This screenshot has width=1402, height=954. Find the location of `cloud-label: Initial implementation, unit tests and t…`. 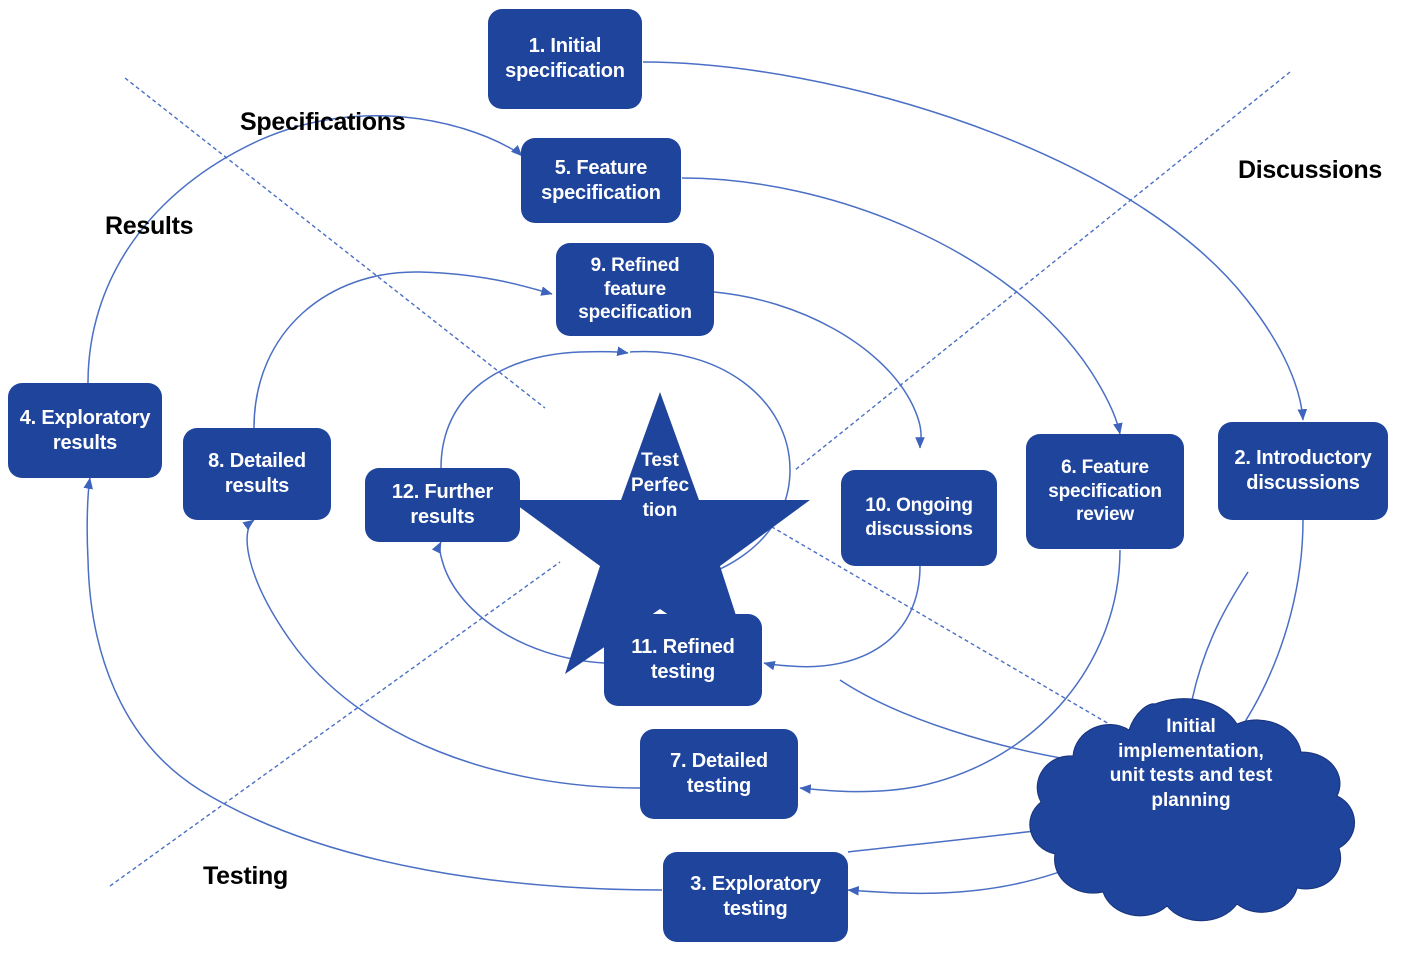

cloud-label: Initial implementation, unit tests and t… is located at coordinates (1191, 764).